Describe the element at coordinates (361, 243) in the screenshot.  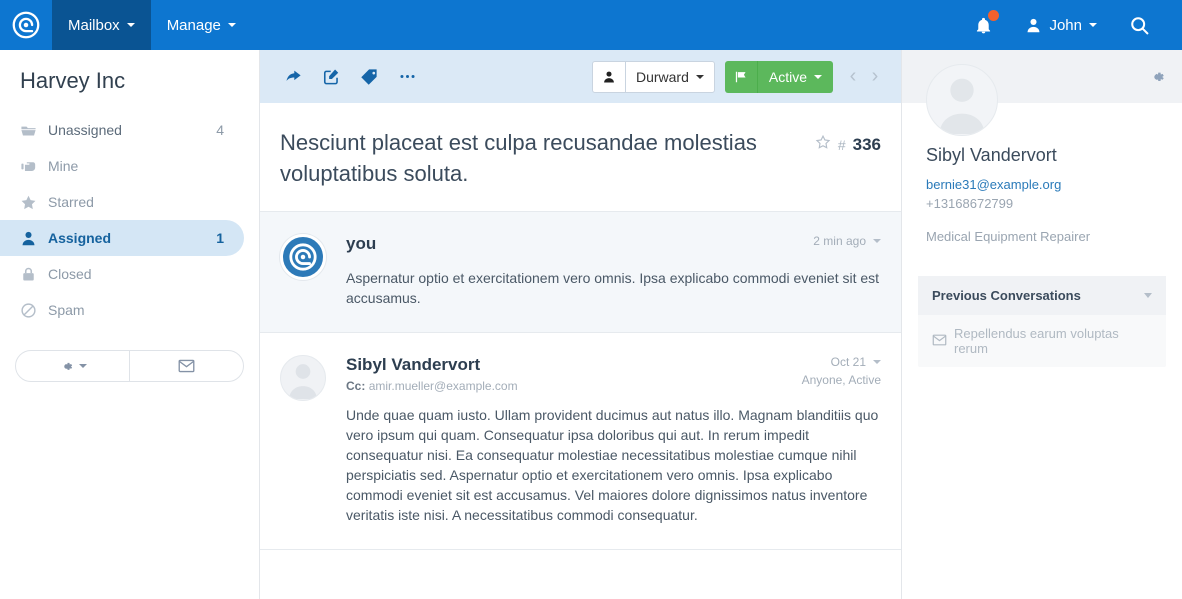
I see `message-sender: you` at that location.